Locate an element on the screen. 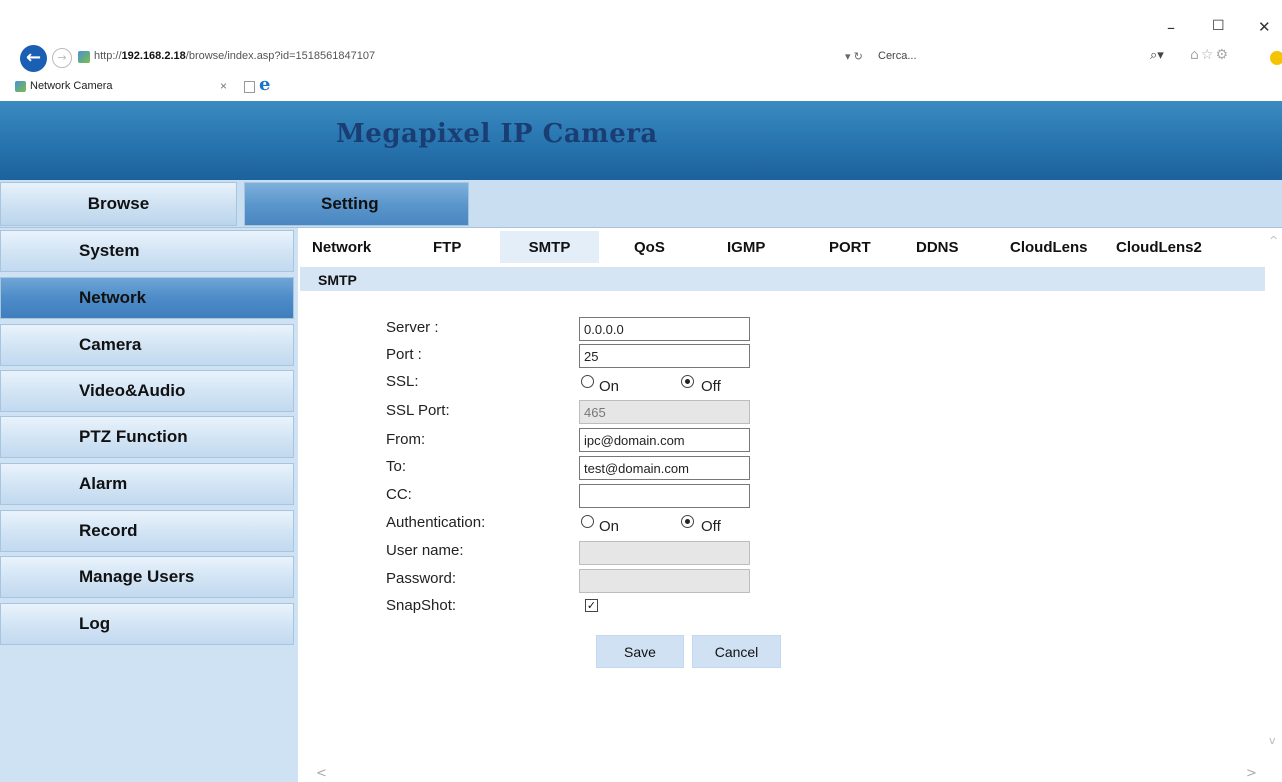 The height and width of the screenshot is (782, 1282). auth-off-label: Off is located at coordinates (711, 526).